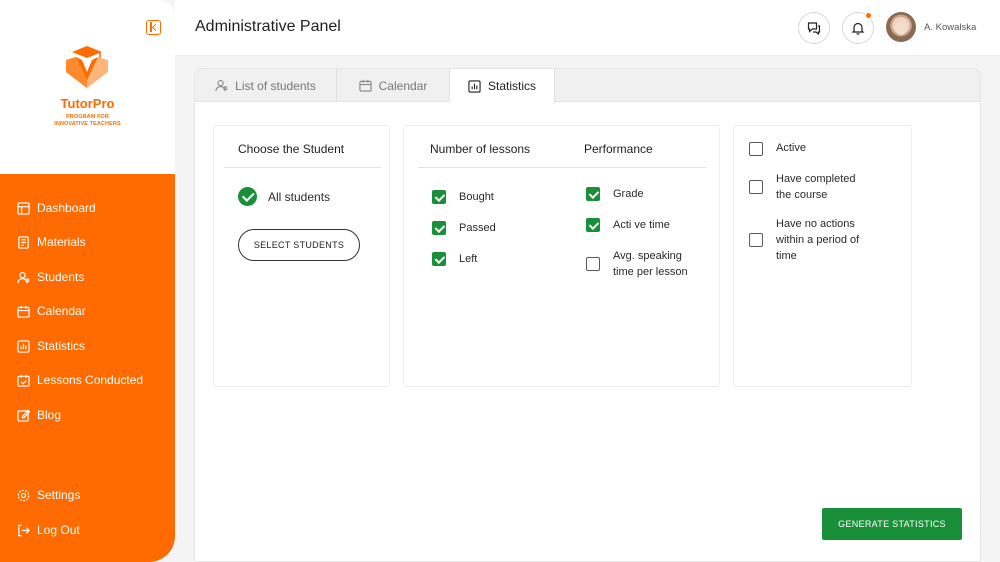 The height and width of the screenshot is (562, 1000). Describe the element at coordinates (802, 195) in the screenshot. I see `completed-course-line2: the course` at that location.